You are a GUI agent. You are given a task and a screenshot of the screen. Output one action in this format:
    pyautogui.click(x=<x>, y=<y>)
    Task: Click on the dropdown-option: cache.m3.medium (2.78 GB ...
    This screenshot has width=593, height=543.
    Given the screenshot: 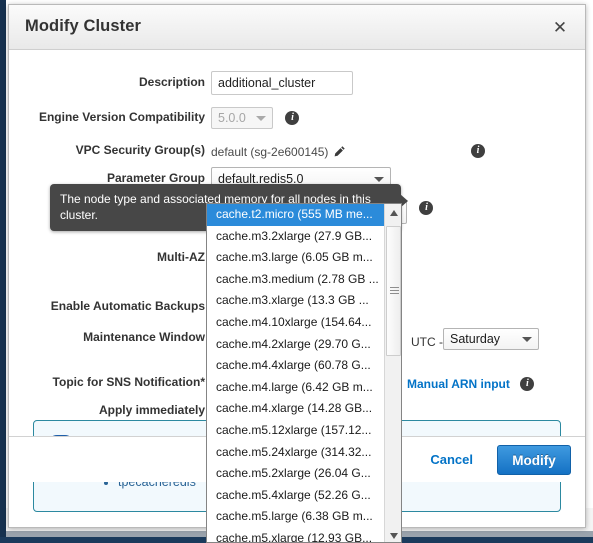 What is the action you would take?
    pyautogui.click(x=296, y=280)
    